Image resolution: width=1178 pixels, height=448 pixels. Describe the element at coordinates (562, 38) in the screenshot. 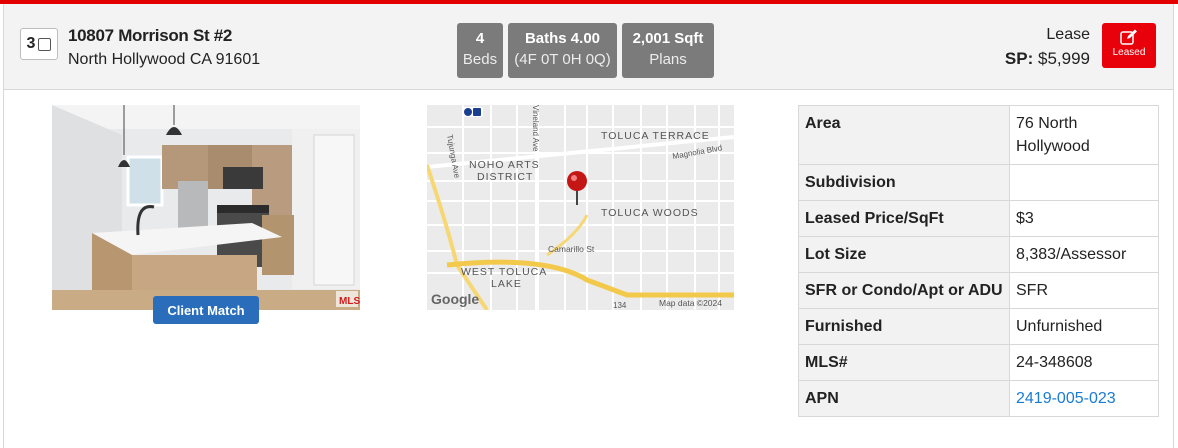

I see `baths-value: Baths 4.00` at that location.